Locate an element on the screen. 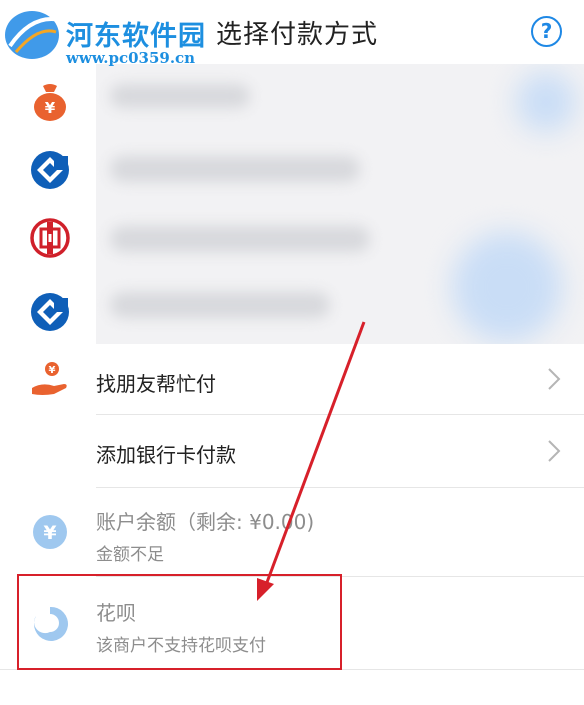  annotation-highlight-box is located at coordinates (179, 622).